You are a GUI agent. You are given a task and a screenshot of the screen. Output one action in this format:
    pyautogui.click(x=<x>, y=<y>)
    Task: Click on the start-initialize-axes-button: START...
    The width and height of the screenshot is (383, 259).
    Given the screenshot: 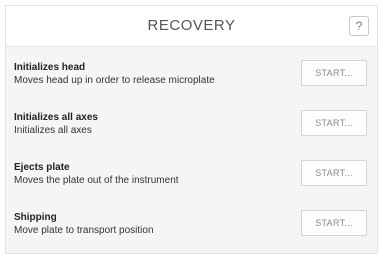 What is the action you would take?
    pyautogui.click(x=334, y=123)
    